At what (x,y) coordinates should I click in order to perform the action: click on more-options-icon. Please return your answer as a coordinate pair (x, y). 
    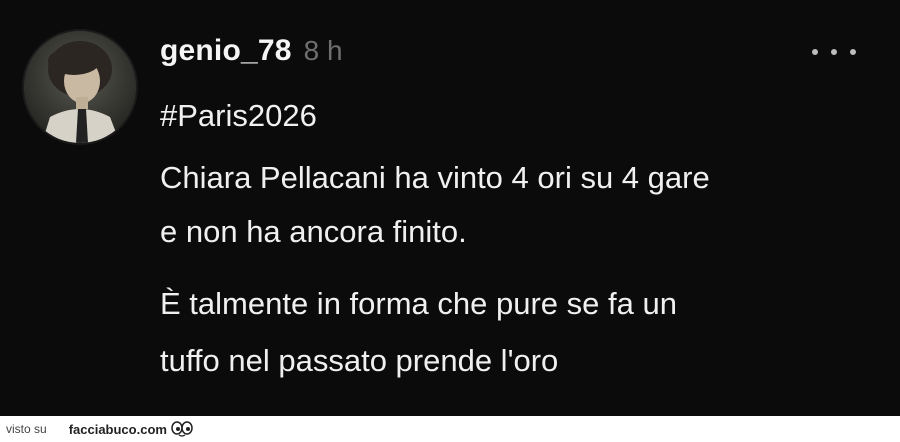
    Looking at the image, I should click on (834, 52).